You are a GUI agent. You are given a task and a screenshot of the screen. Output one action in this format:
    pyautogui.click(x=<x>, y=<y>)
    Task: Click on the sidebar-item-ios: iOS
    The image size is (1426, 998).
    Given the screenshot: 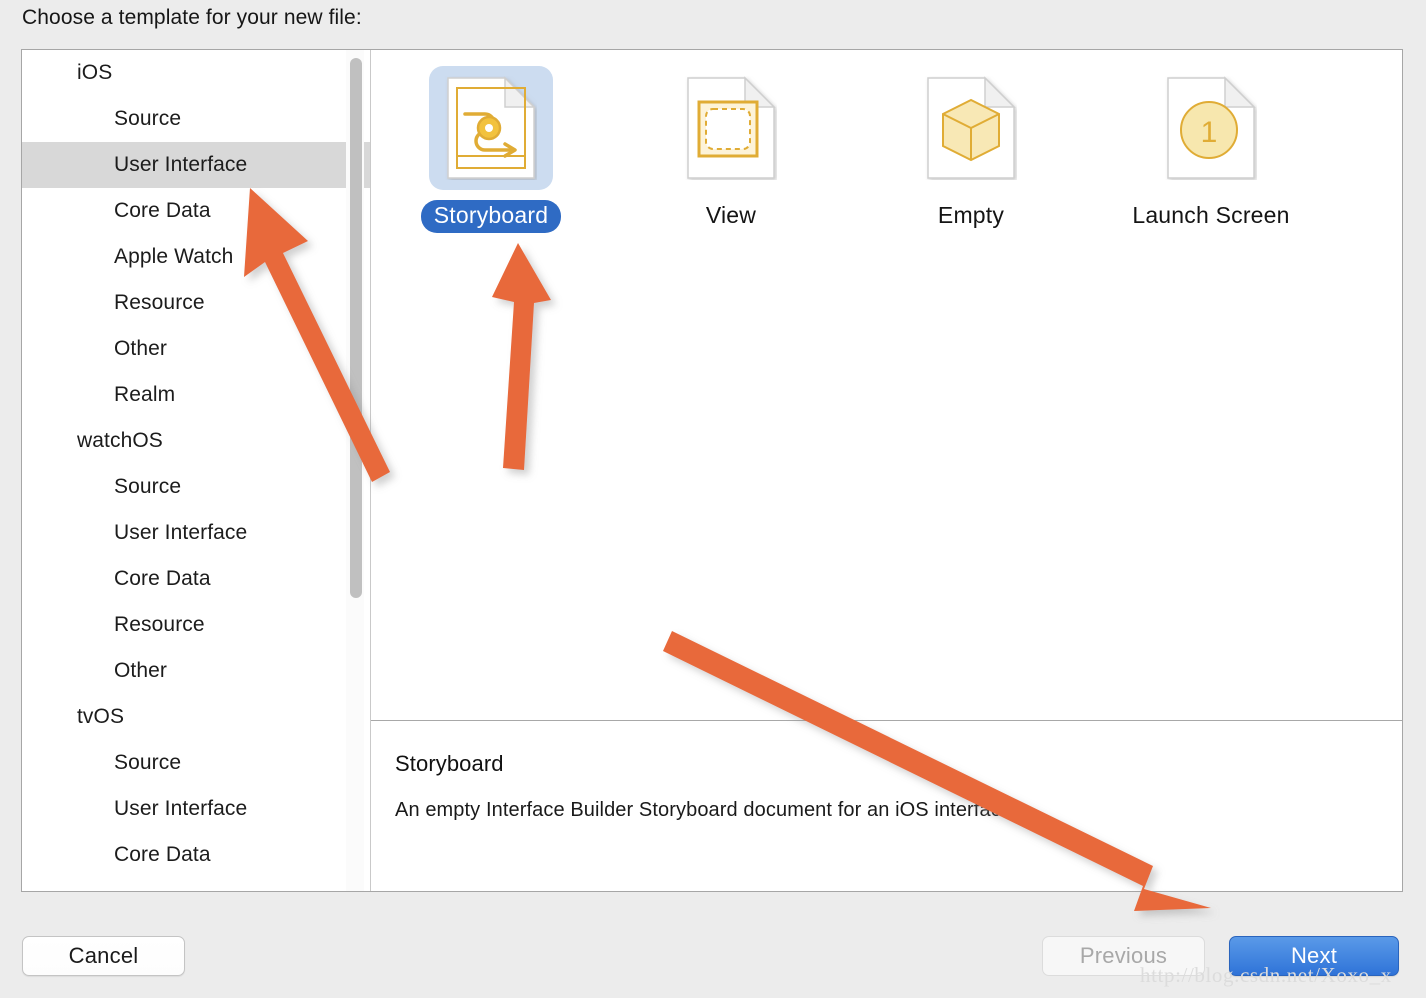 What is the action you would take?
    pyautogui.click(x=196, y=73)
    